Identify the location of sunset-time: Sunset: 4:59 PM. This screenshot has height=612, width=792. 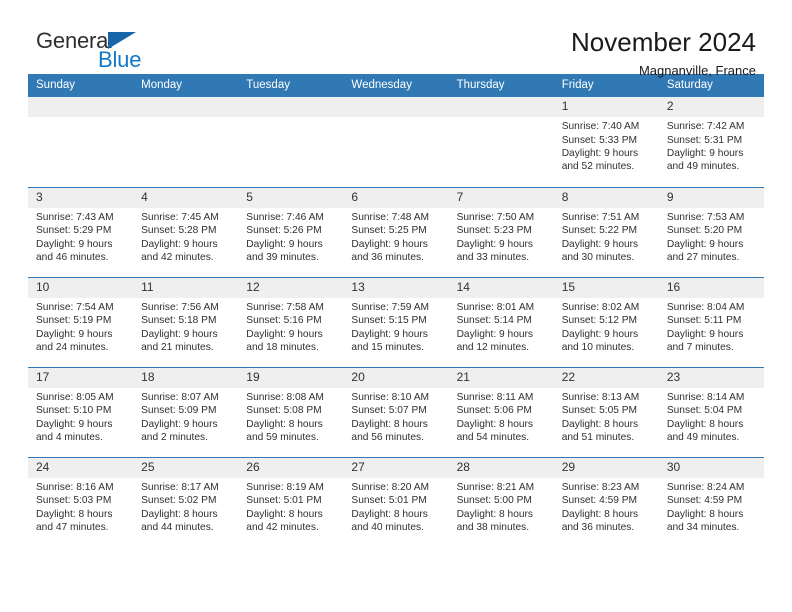
(599, 501).